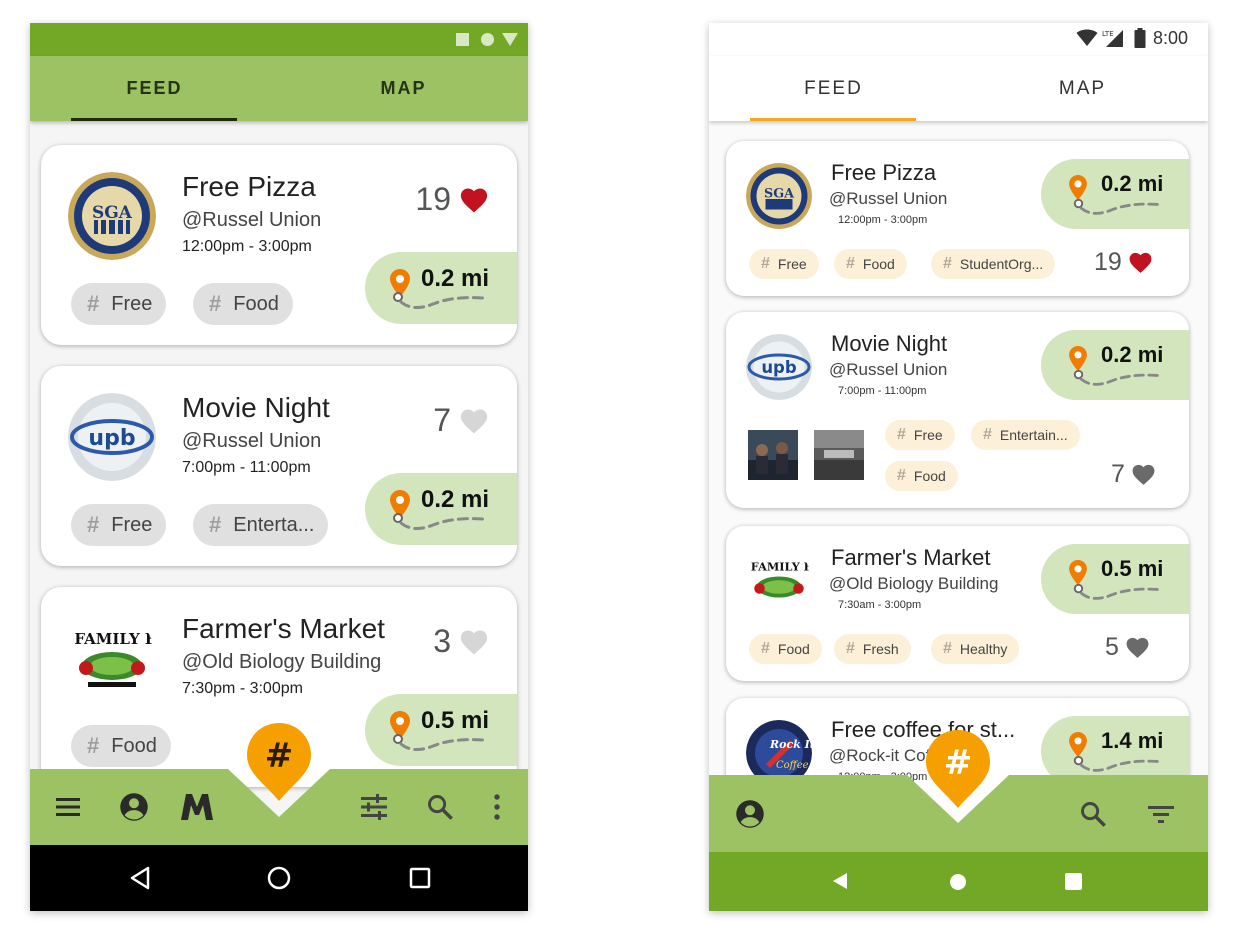  What do you see at coordinates (112, 437) in the screenshot?
I see `upb-logo: upb` at bounding box center [112, 437].